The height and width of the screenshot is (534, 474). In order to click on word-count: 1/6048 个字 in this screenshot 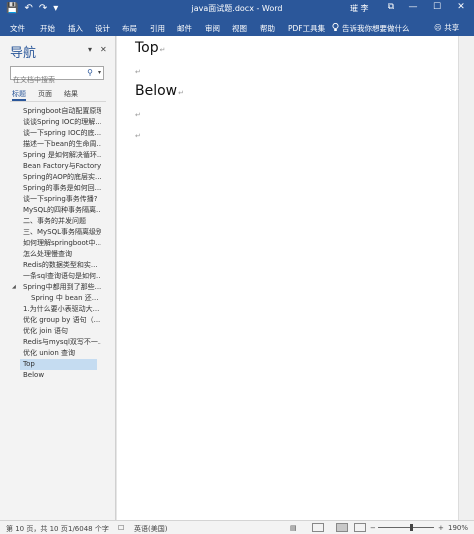, I will do `click(88, 529)`.